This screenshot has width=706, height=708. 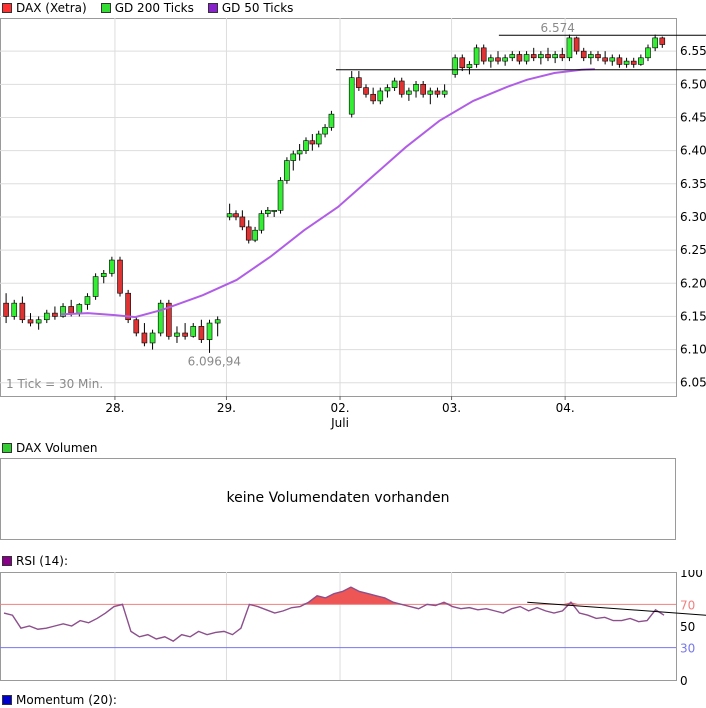 I want to click on rsi-y-tick-label: 70, so click(x=687, y=605).